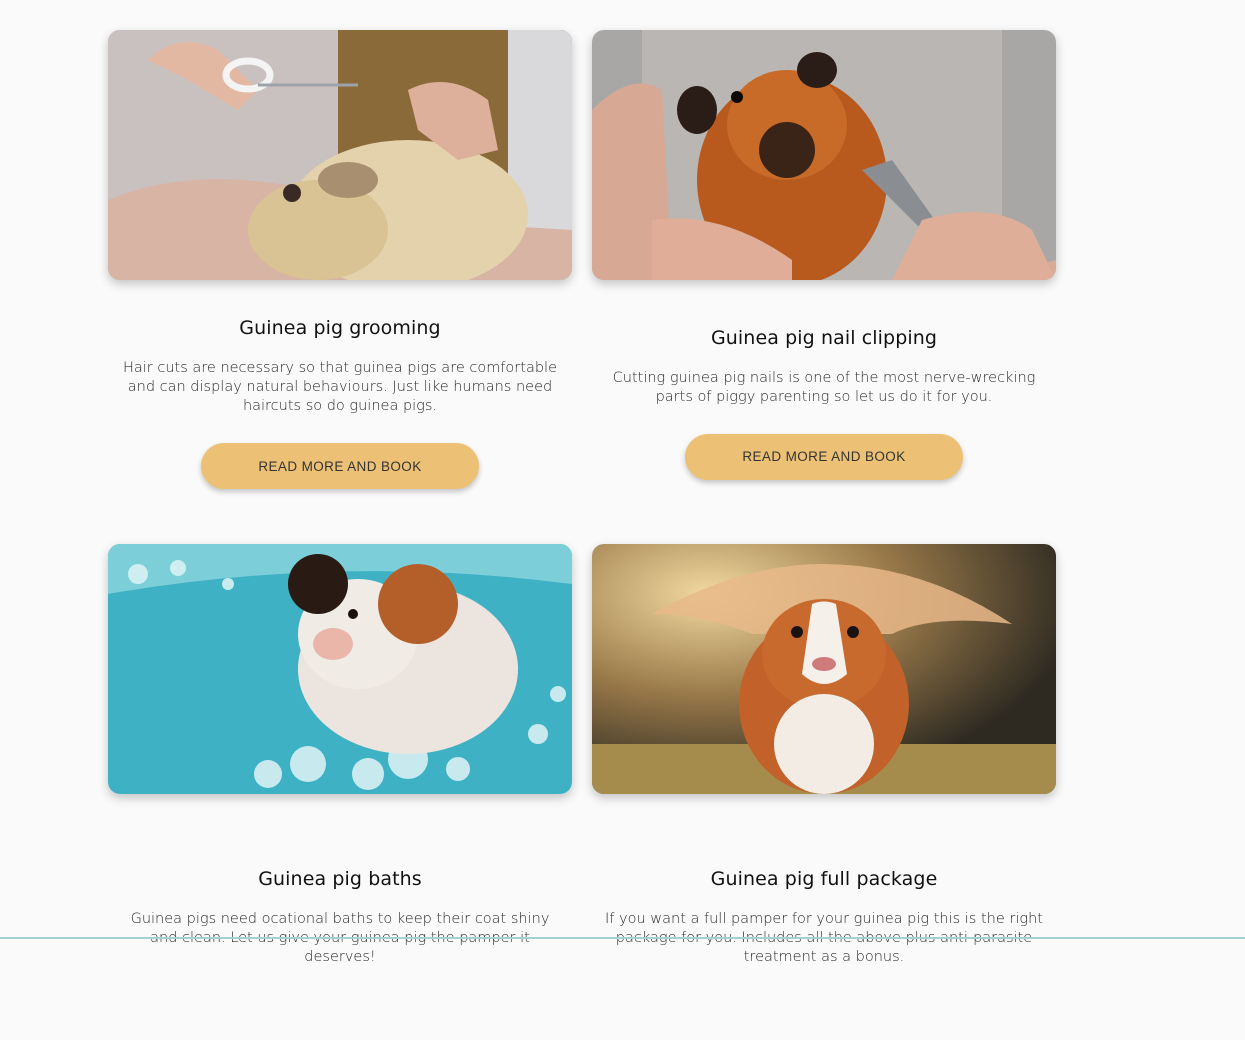 This screenshot has width=1245, height=1040. Describe the element at coordinates (340, 155) in the screenshot. I see `grooming-image` at that location.